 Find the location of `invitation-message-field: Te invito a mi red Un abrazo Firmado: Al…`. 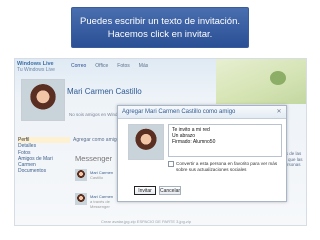

invitation-message-field: Te invito a mi red Un abrazo Firmado: Al… is located at coordinates (225, 140).